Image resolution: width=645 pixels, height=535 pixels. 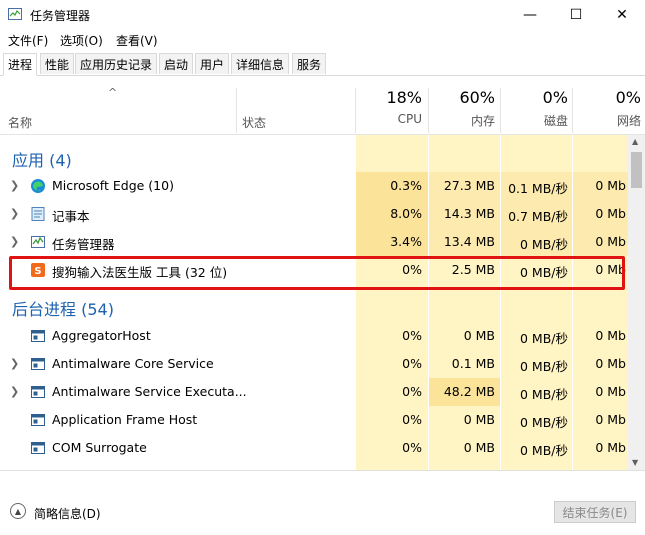 I want to click on process-name: Antimalware Core Service, so click(x=133, y=363).